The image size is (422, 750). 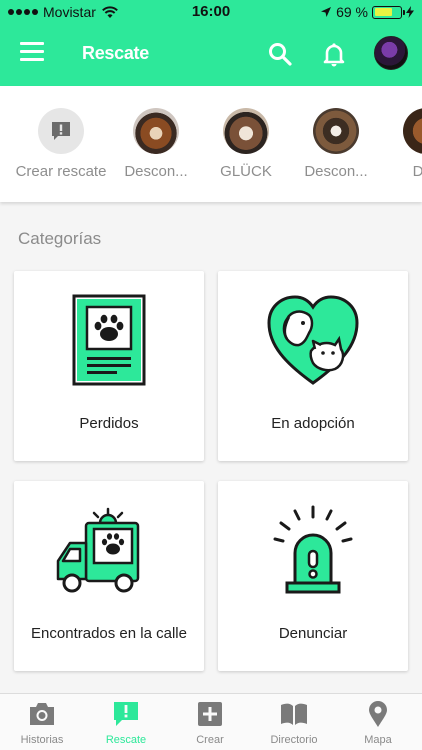 What do you see at coordinates (352, 12) in the screenshot?
I see `battery-percent: 69 %` at bounding box center [352, 12].